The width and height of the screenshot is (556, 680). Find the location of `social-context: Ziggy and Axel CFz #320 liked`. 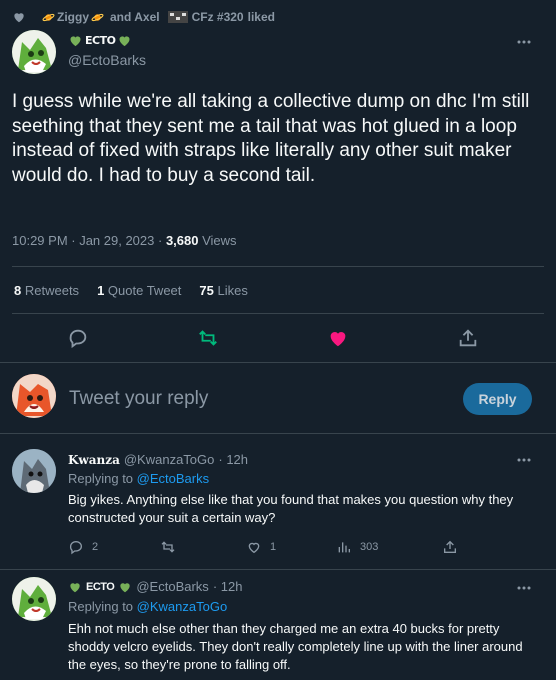

social-context: Ziggy and Axel CFz #320 liked is located at coordinates (143, 17).